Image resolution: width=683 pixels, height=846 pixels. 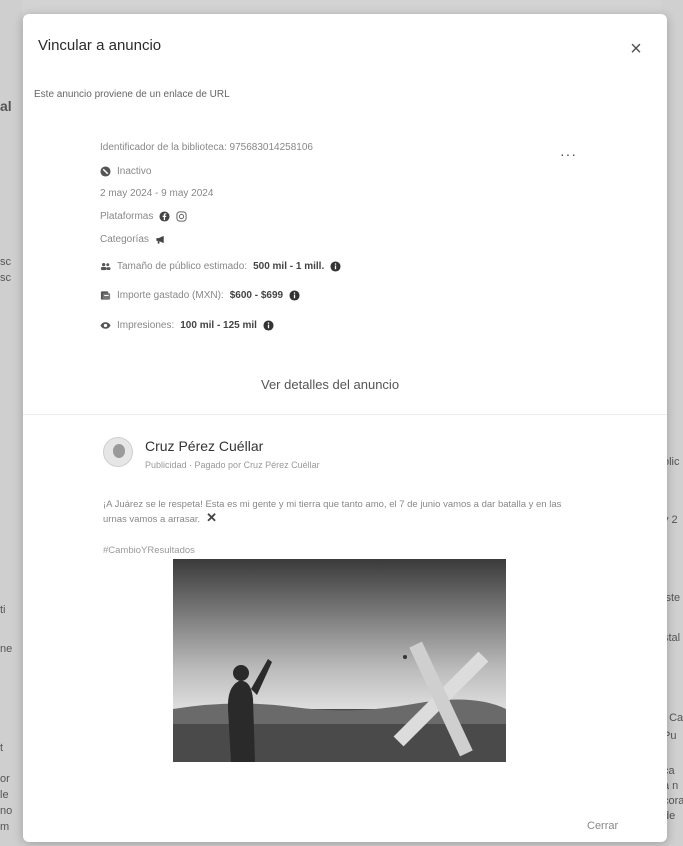 I want to click on impressions-row: Impresiones: 100 mil - 125 mil, so click(x=187, y=325).